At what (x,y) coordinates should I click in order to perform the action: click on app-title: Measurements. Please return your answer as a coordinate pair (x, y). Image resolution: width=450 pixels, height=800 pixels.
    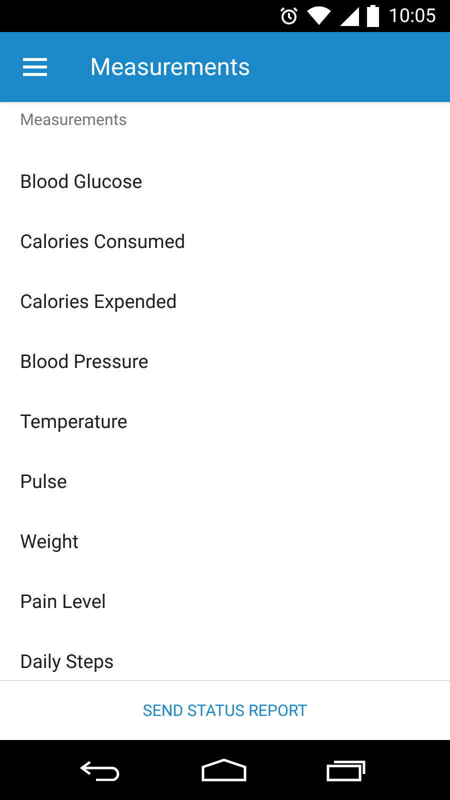
    Looking at the image, I should click on (170, 67).